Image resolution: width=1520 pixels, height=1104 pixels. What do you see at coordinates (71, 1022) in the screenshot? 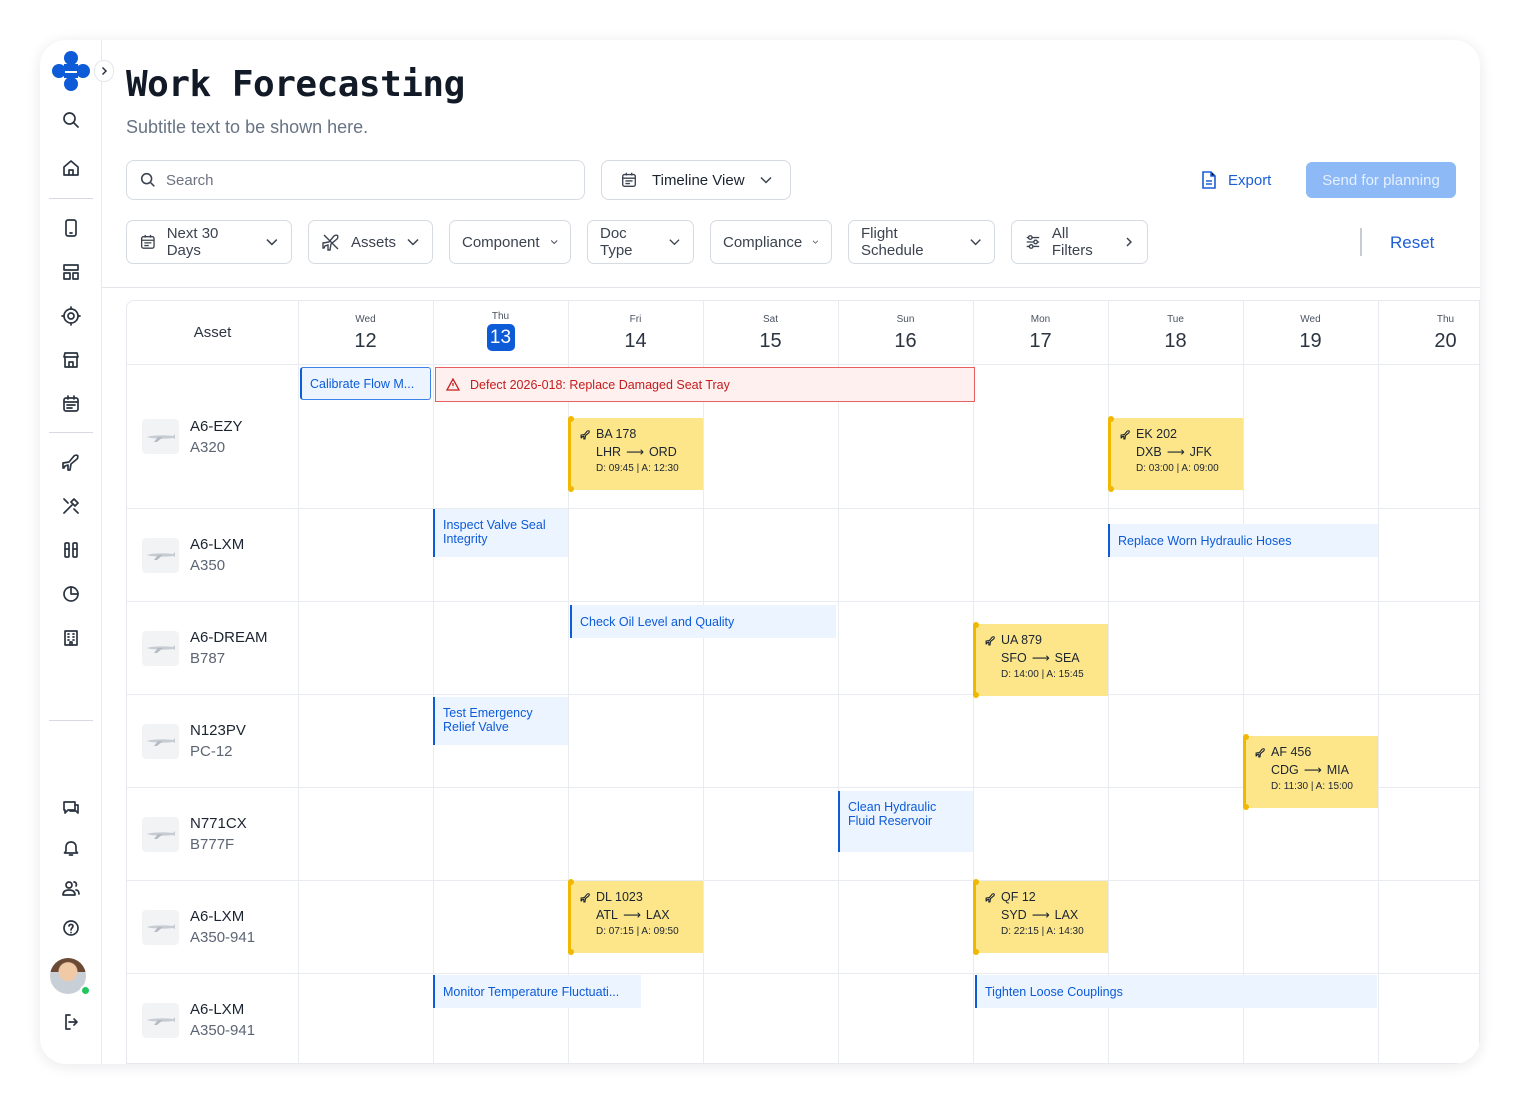
I see `logout-icon` at bounding box center [71, 1022].